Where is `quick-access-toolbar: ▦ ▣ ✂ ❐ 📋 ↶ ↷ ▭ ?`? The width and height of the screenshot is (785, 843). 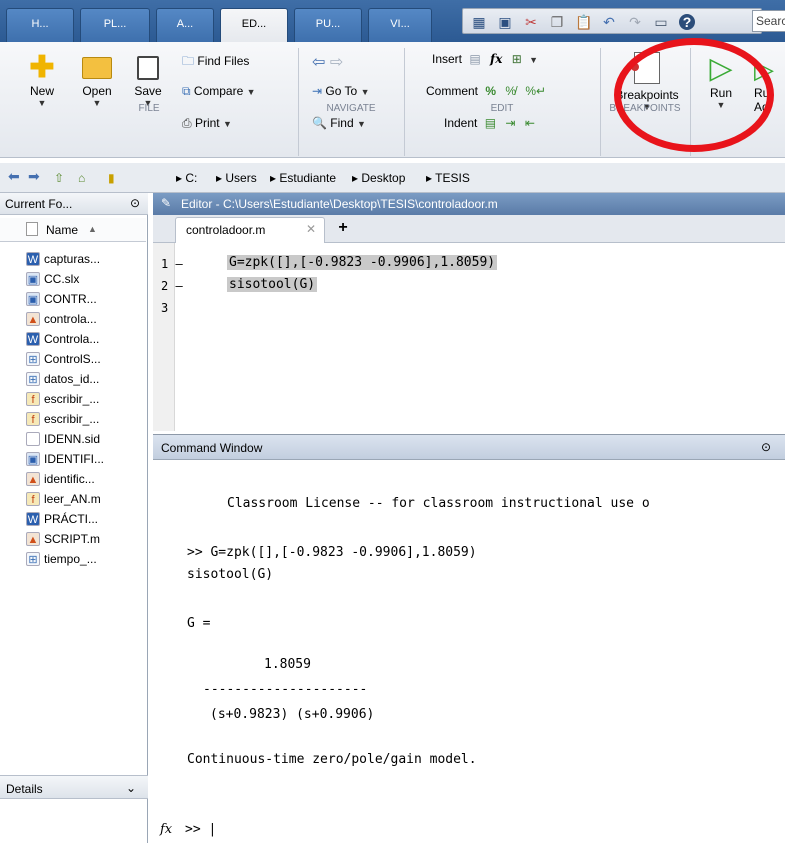 quick-access-toolbar: ▦ ▣ ✂ ❐ 📋 ↶ ↷ ▭ ? is located at coordinates (612, 21).